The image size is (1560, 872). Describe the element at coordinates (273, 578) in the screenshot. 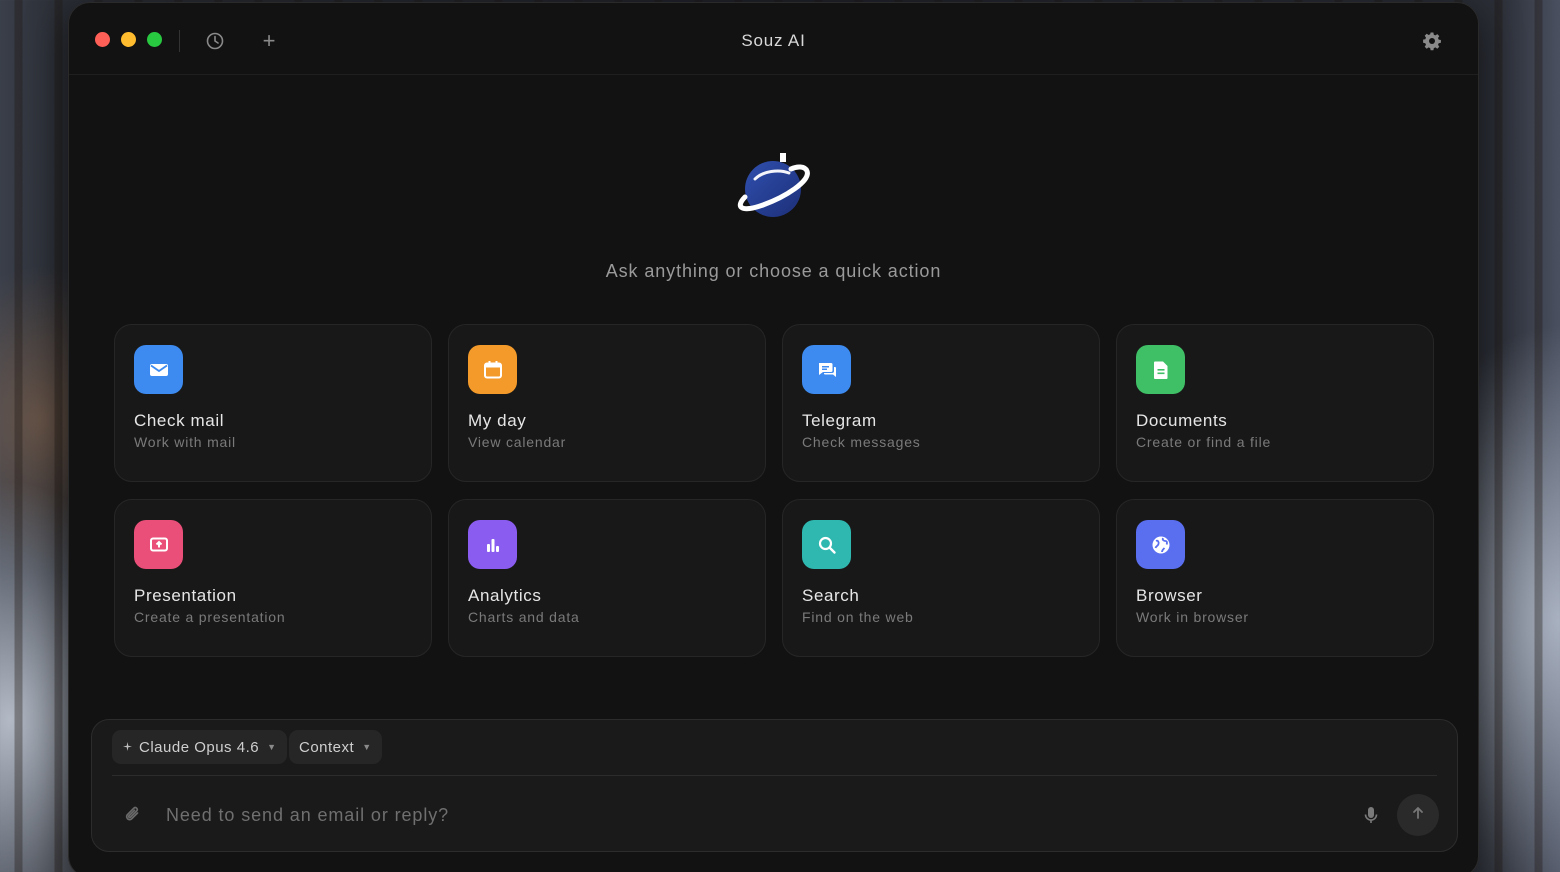

I see `action-card-presentation: Presentation Create a presentation` at that location.